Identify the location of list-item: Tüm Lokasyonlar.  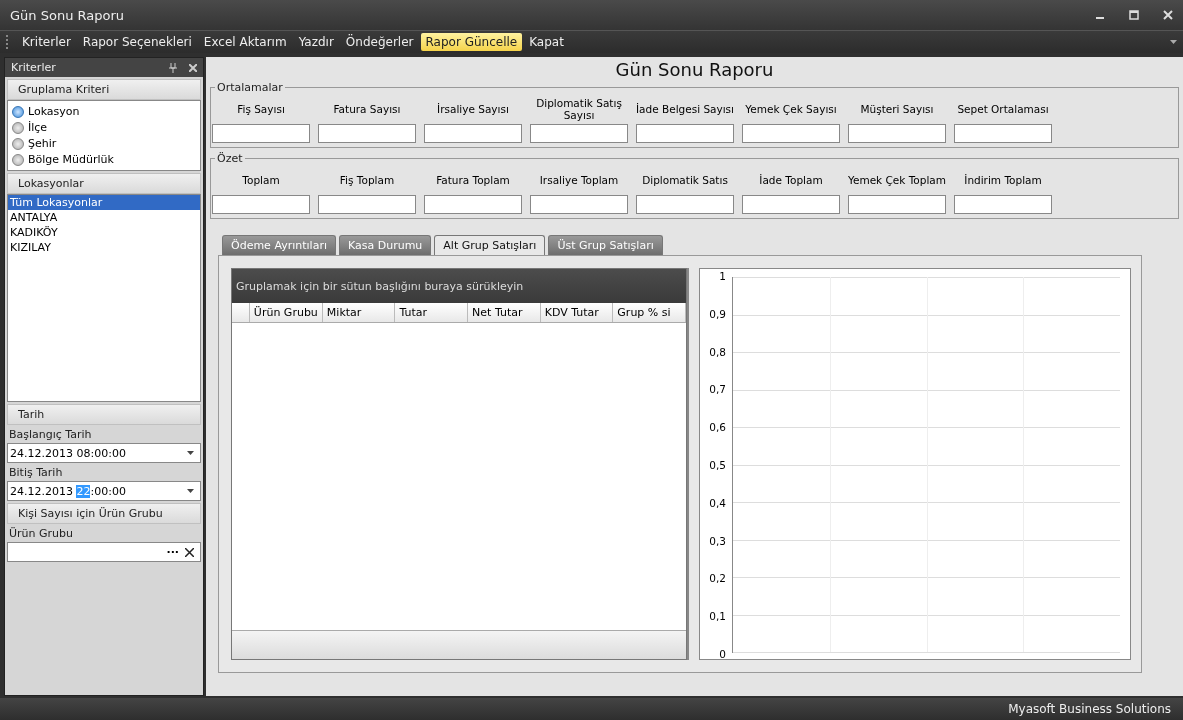
(104, 202).